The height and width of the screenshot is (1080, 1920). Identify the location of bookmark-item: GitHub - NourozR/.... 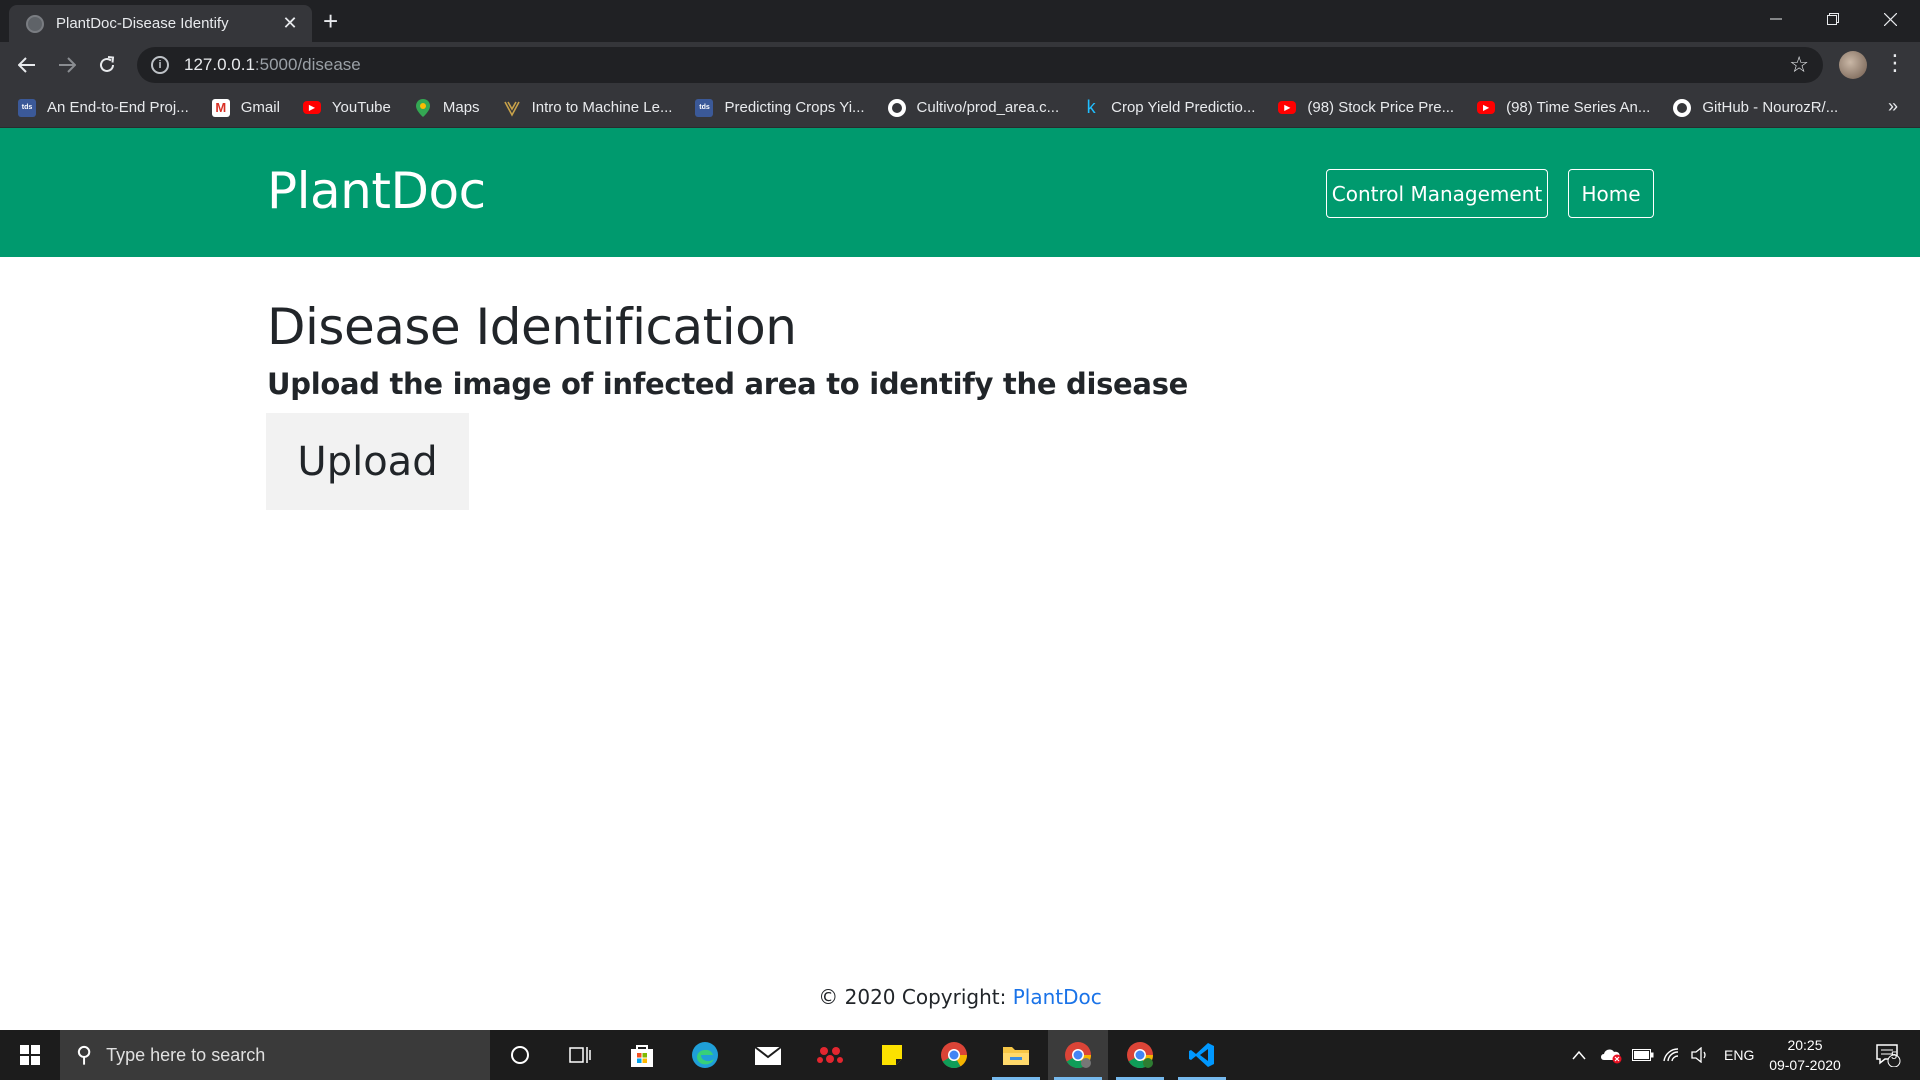
(1755, 107).